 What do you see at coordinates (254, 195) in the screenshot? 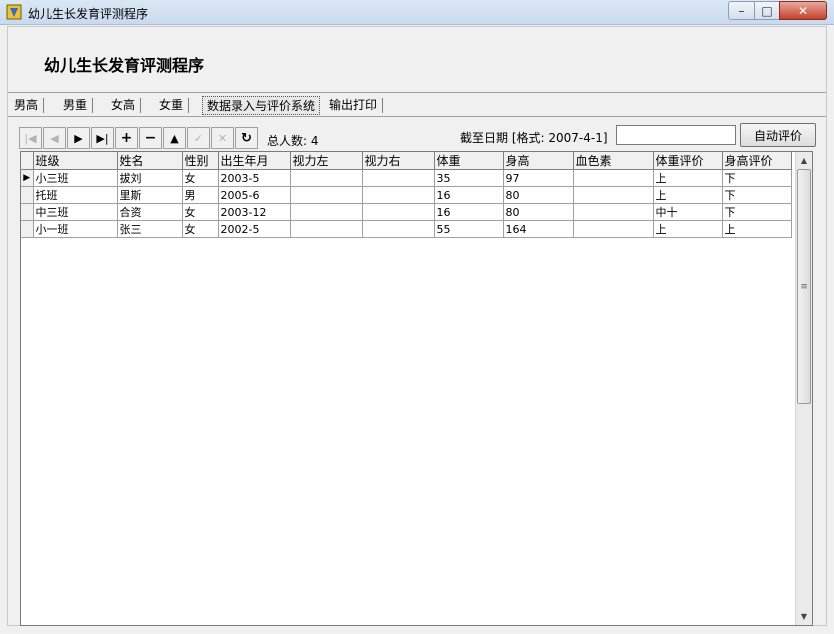
I see `grid-cell: 2005-6` at bounding box center [254, 195].